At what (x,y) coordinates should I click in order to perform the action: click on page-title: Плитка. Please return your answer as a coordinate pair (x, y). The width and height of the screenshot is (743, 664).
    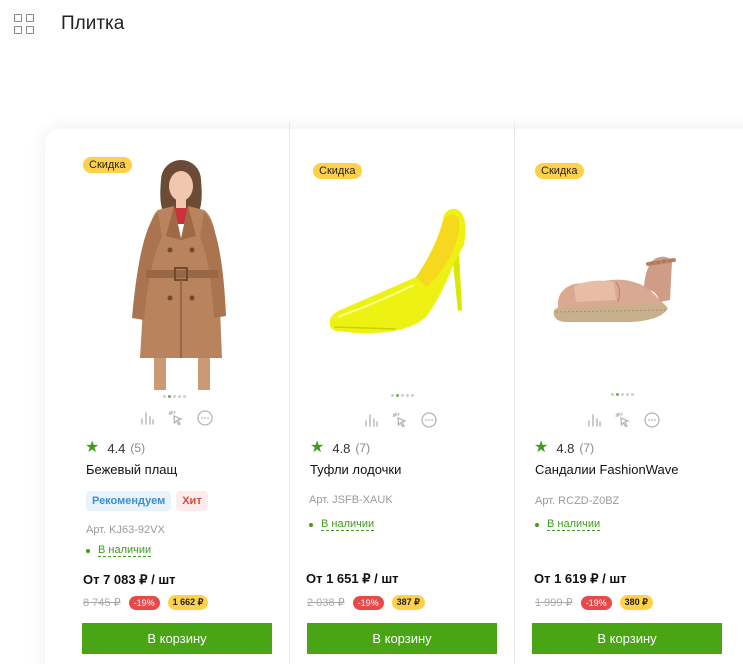
    Looking at the image, I should click on (93, 23).